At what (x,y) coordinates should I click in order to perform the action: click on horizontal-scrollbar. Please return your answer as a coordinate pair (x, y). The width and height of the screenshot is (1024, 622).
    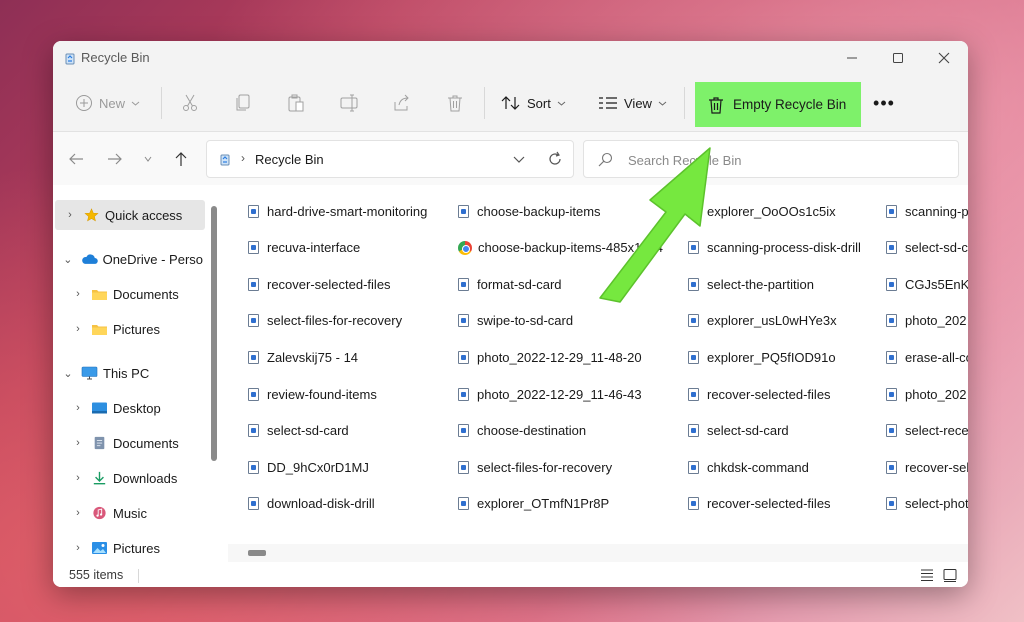
    Looking at the image, I should click on (598, 553).